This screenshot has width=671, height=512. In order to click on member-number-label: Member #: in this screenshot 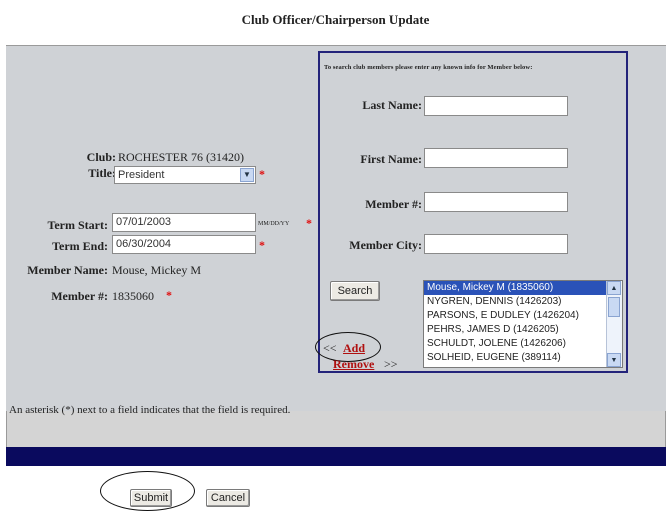, I will do `click(79, 296)`.